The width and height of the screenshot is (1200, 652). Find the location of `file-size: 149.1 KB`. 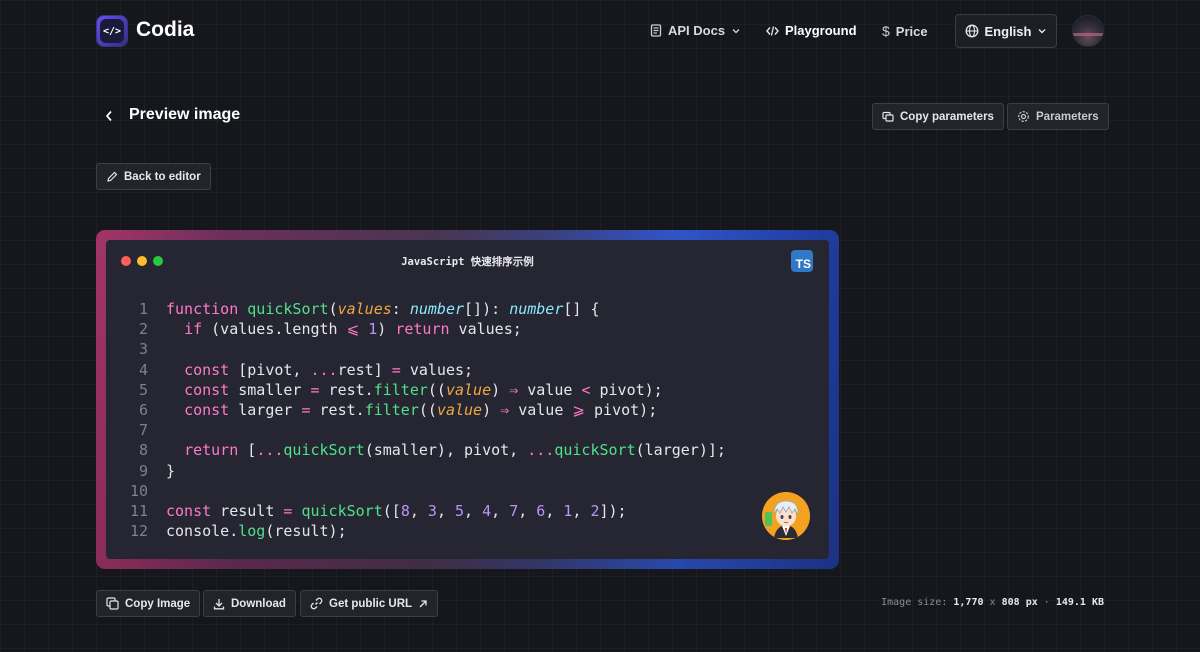

file-size: 149.1 KB is located at coordinates (1079, 602).